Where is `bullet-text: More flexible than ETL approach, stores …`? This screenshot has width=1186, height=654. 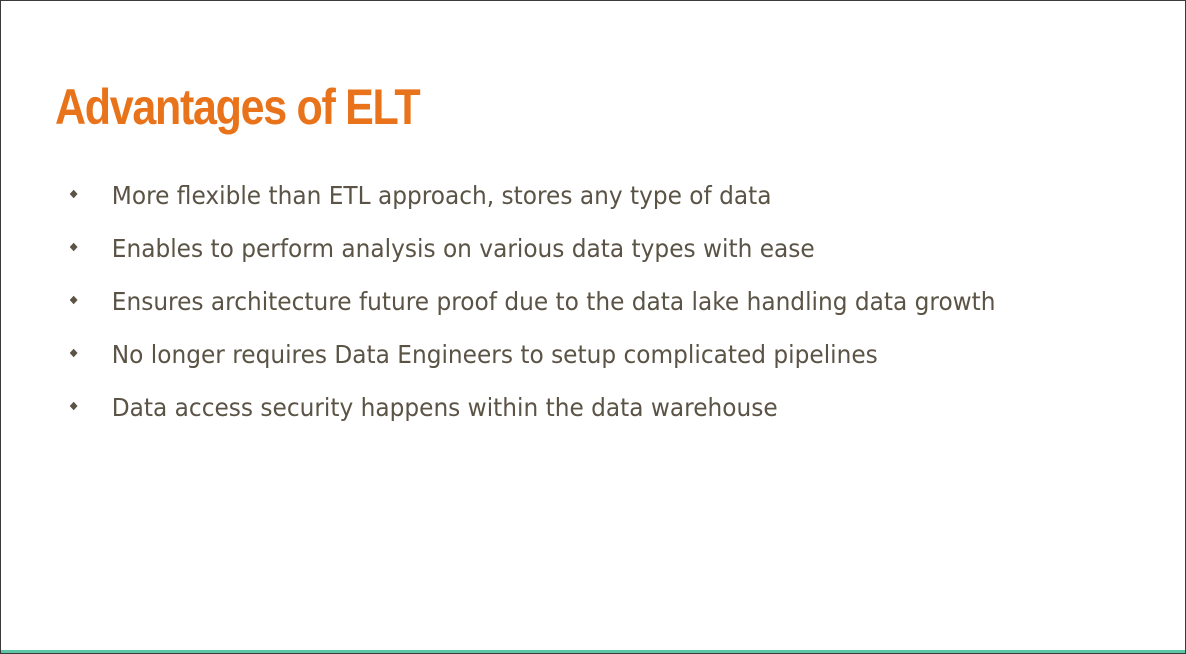 bullet-text: More flexible than ETL approach, stores … is located at coordinates (441, 195).